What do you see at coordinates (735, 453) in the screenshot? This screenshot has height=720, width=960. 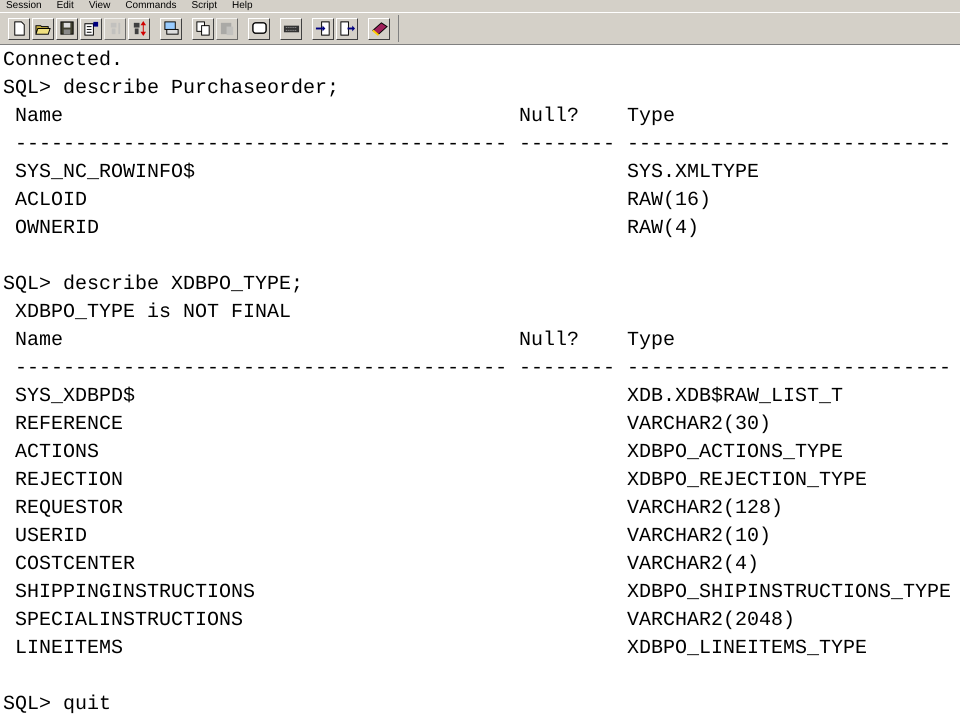 I see `table-cell-text: XDBPO_ACTIONS_TYPE` at bounding box center [735, 453].